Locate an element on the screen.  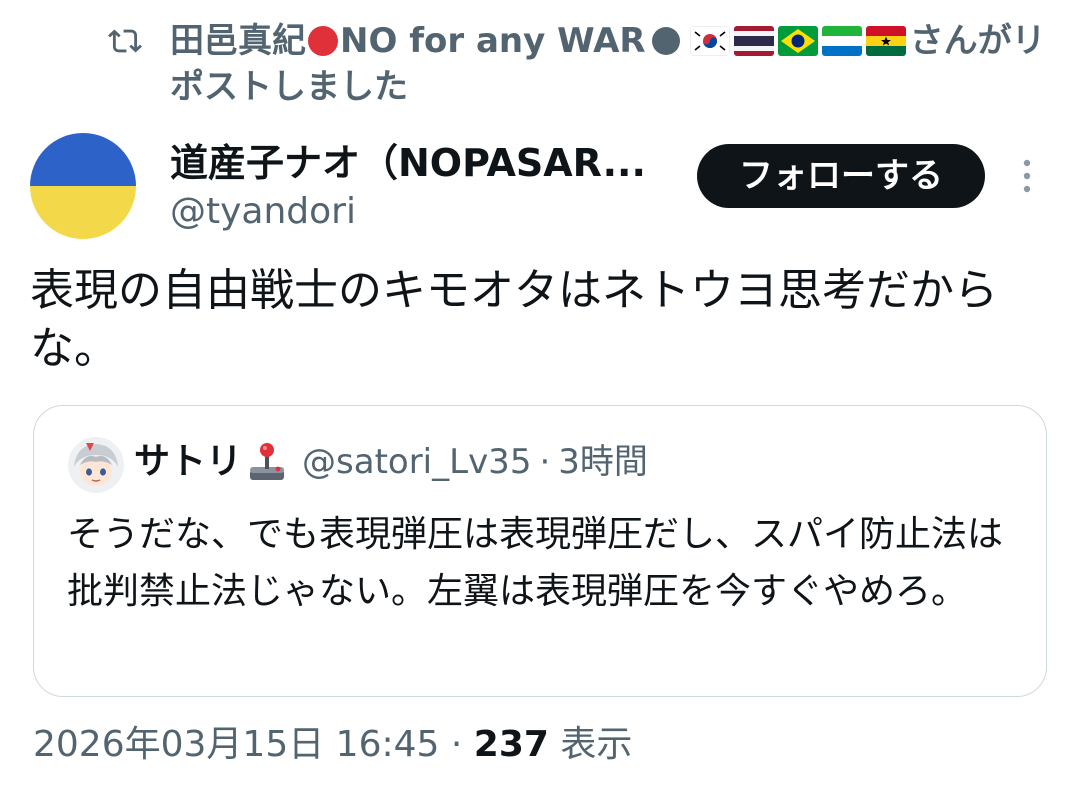
author-avatar is located at coordinates (83, 186).